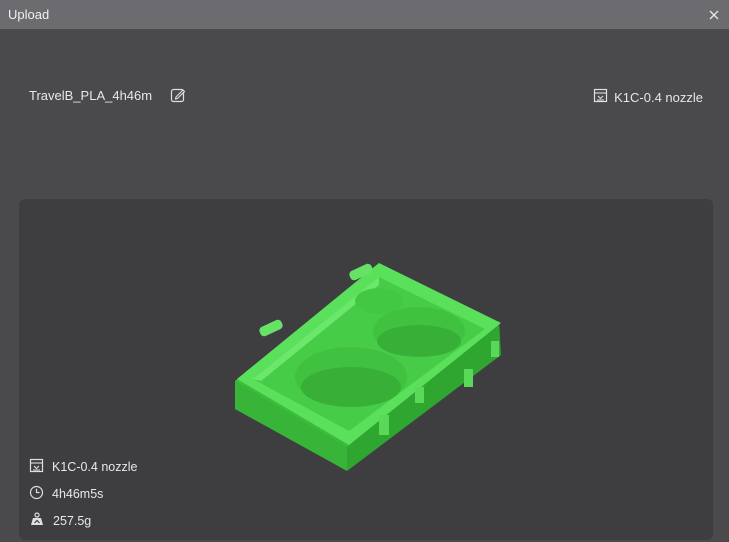 The image size is (729, 542). I want to click on model-render, so click(368, 367).